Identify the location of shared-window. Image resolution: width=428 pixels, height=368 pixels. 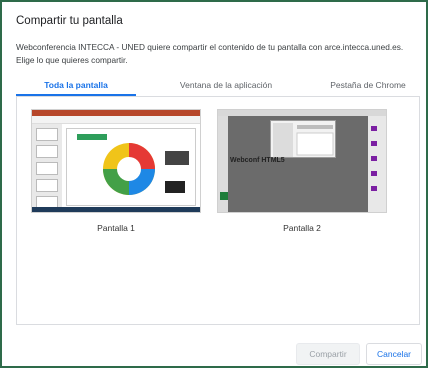
(303, 139).